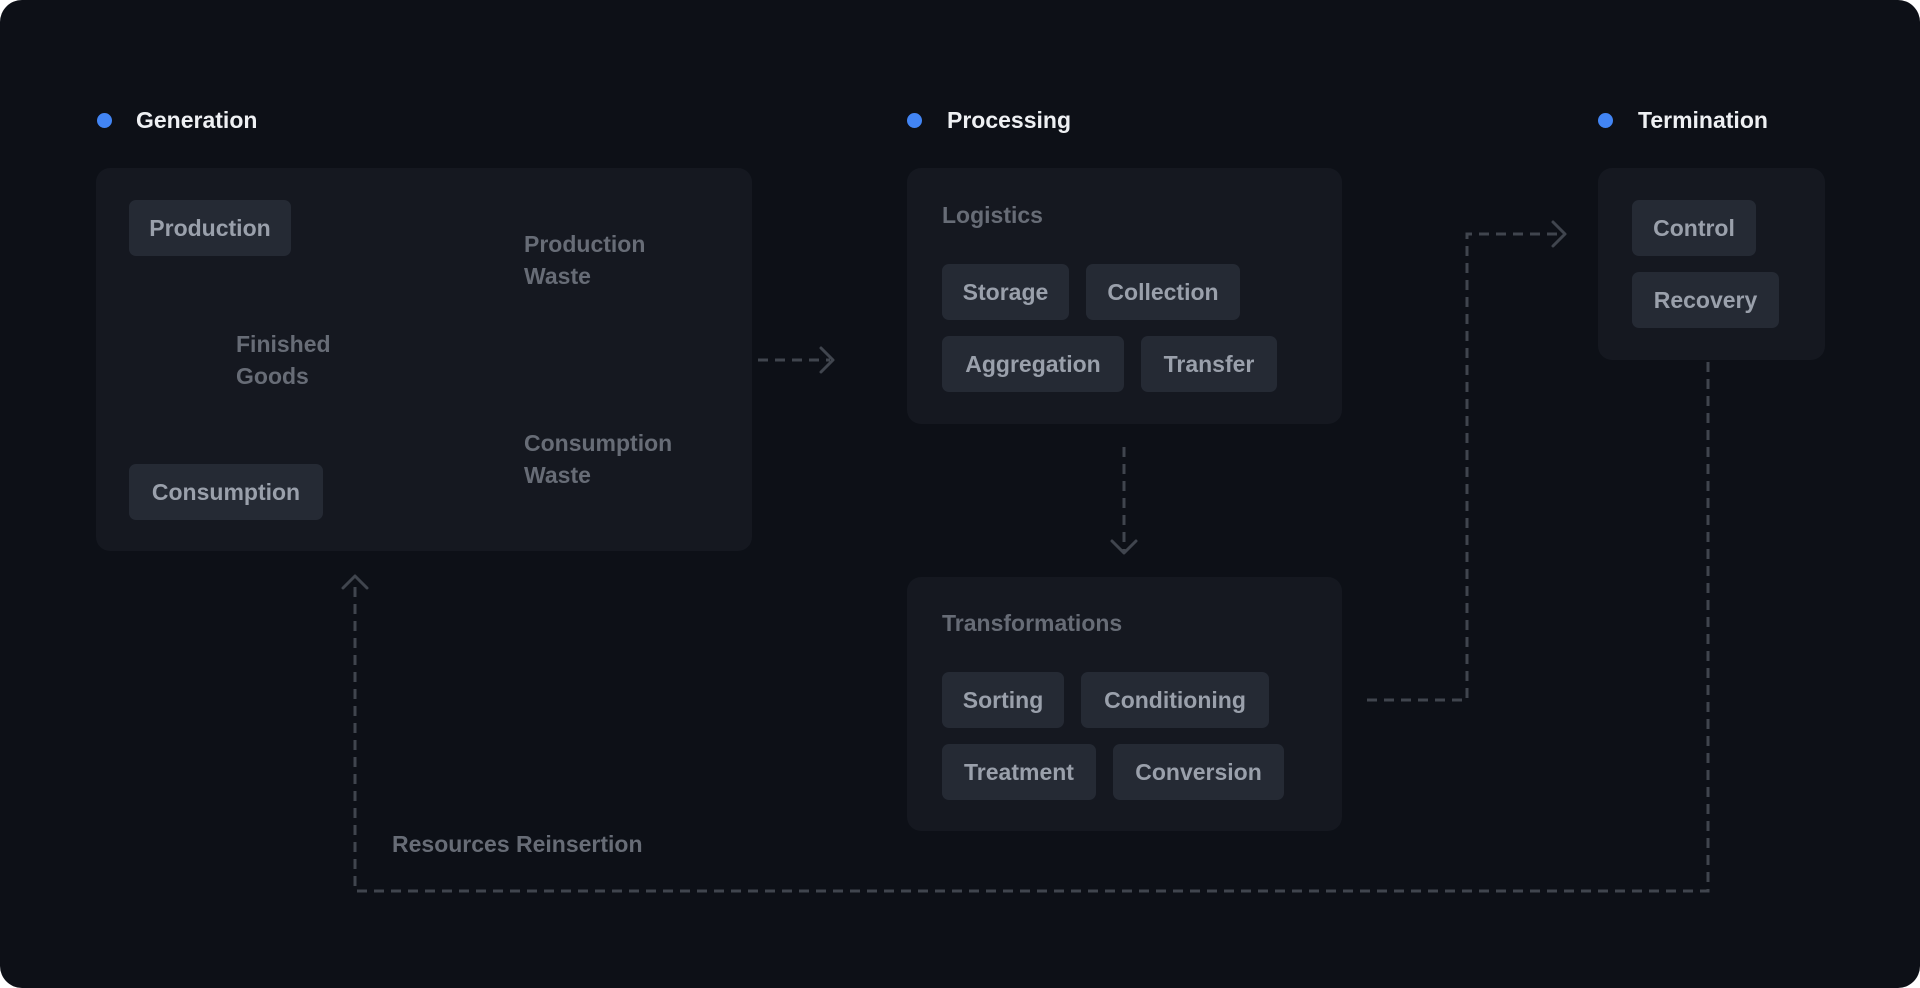 This screenshot has width=1920, height=988. I want to click on stage-title-processing: Processing, so click(1009, 120).